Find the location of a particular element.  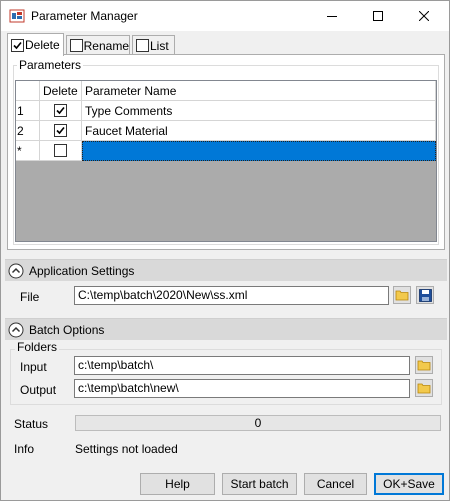

new-table-row: * is located at coordinates (226, 151).